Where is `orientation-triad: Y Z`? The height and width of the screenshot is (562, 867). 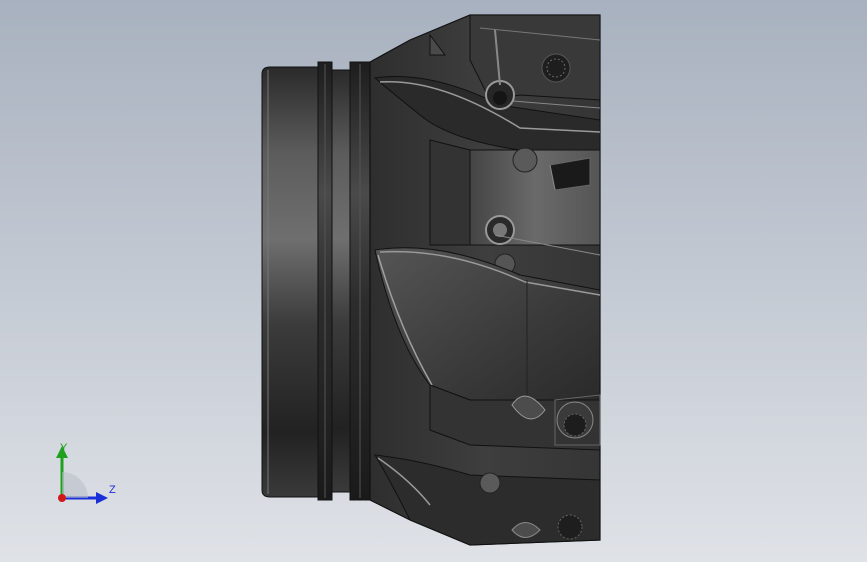 orientation-triad: Y Z is located at coordinates (86, 473).